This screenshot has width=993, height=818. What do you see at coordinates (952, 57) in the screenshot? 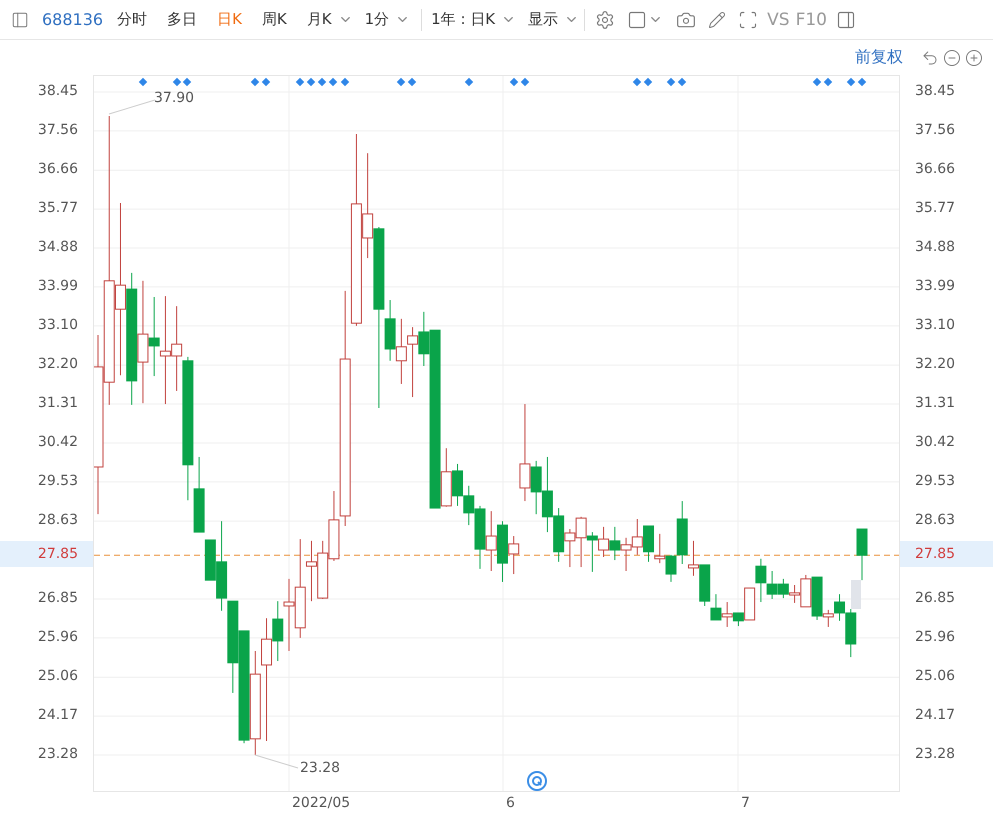
I see `zoom-out-icon` at bounding box center [952, 57].